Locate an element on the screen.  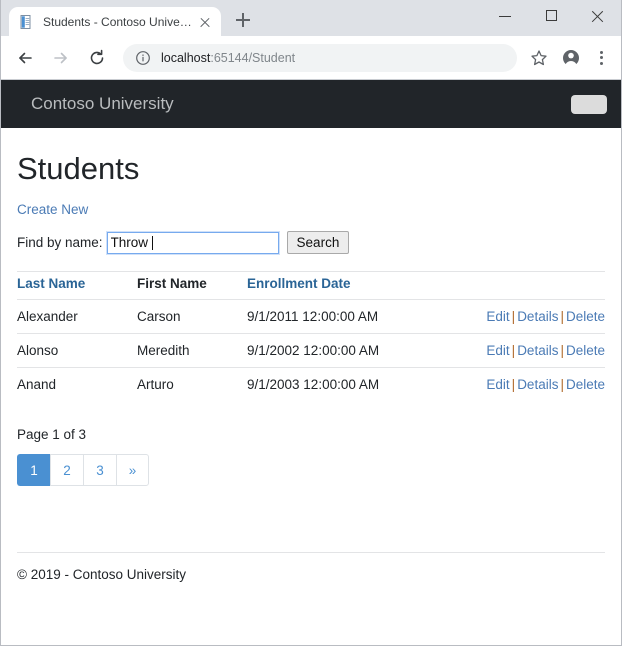
back-icon is located at coordinates (25, 58).